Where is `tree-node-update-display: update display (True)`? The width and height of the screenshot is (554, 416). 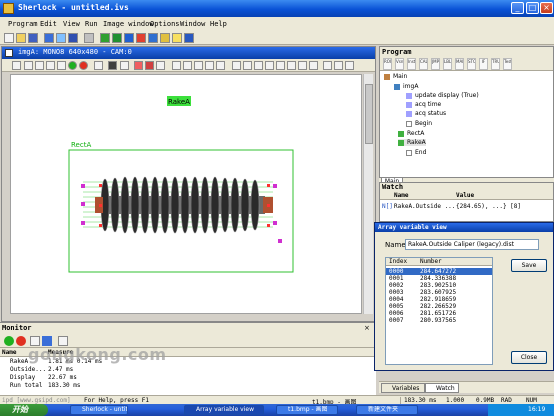 tree-node-update-display: update display (True) is located at coordinates (442, 95).